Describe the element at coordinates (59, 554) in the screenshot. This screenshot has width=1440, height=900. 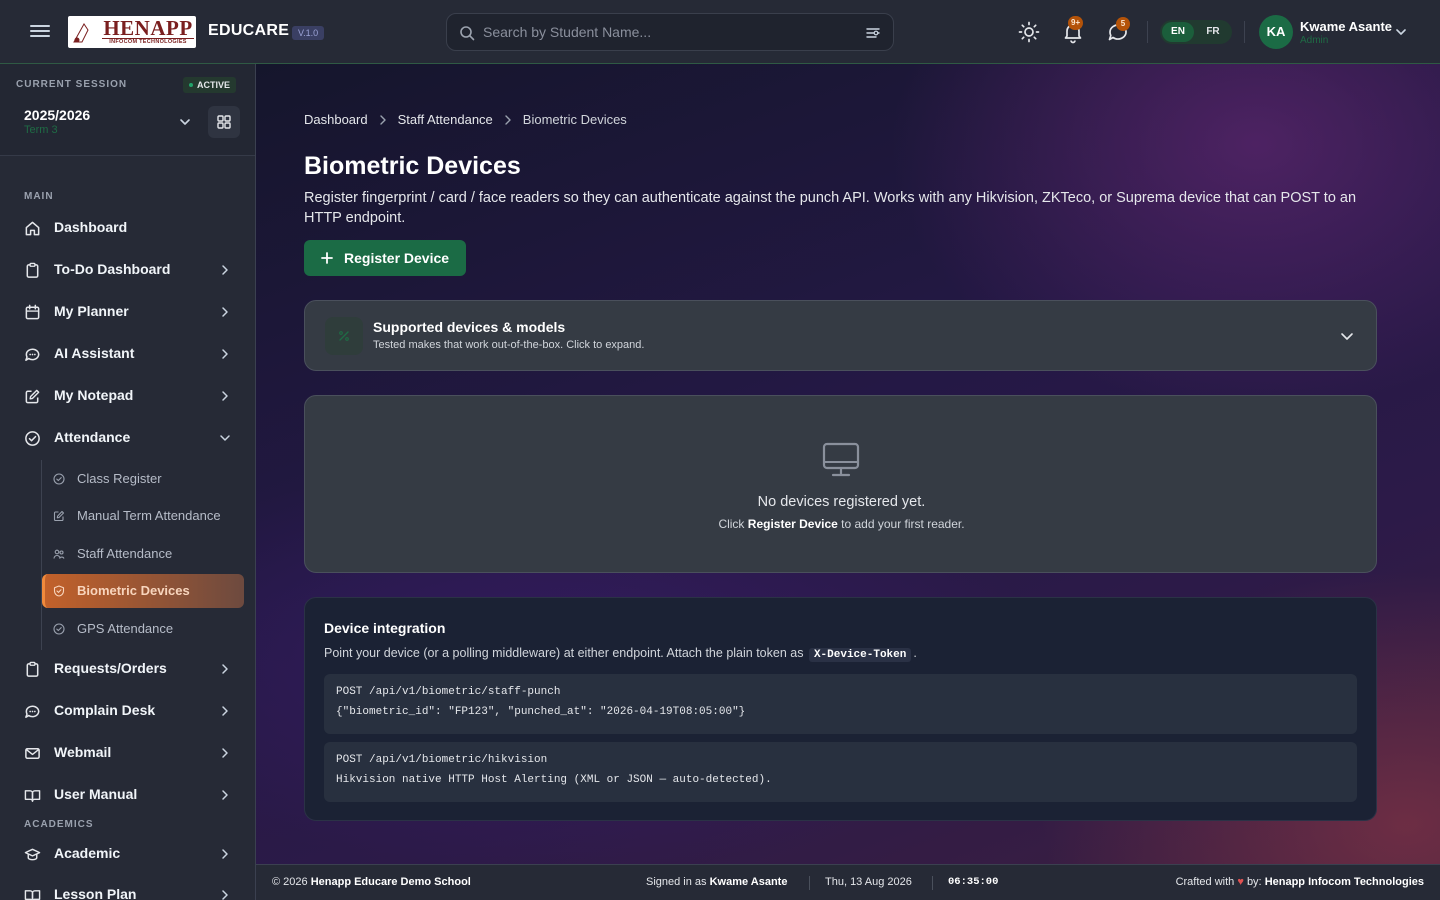
I see `users-icon` at that location.